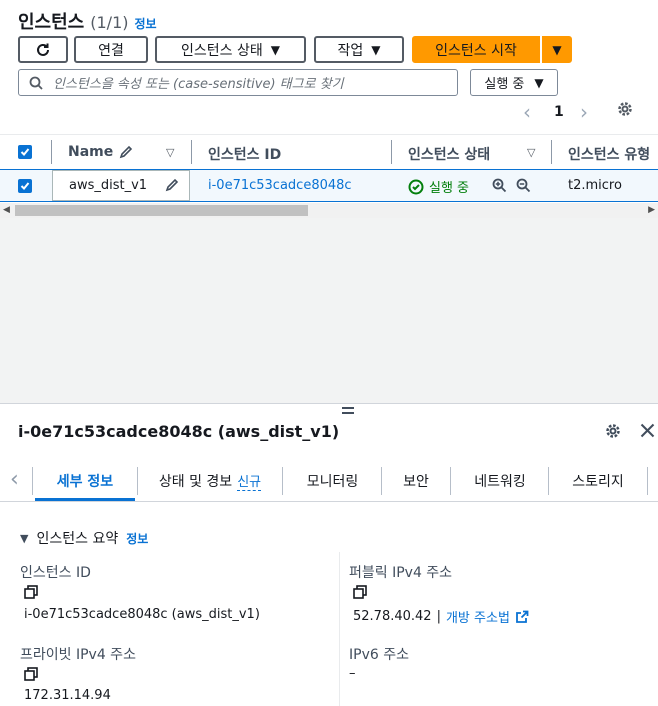 This screenshot has width=658, height=706. I want to click on actions-dropdown: 작업 ▼, so click(359, 49).